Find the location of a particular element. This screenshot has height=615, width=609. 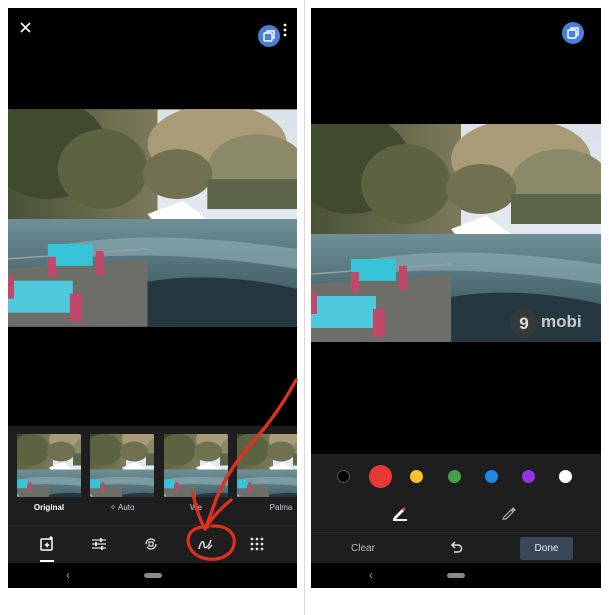

filter-original: Original is located at coordinates (49, 473).